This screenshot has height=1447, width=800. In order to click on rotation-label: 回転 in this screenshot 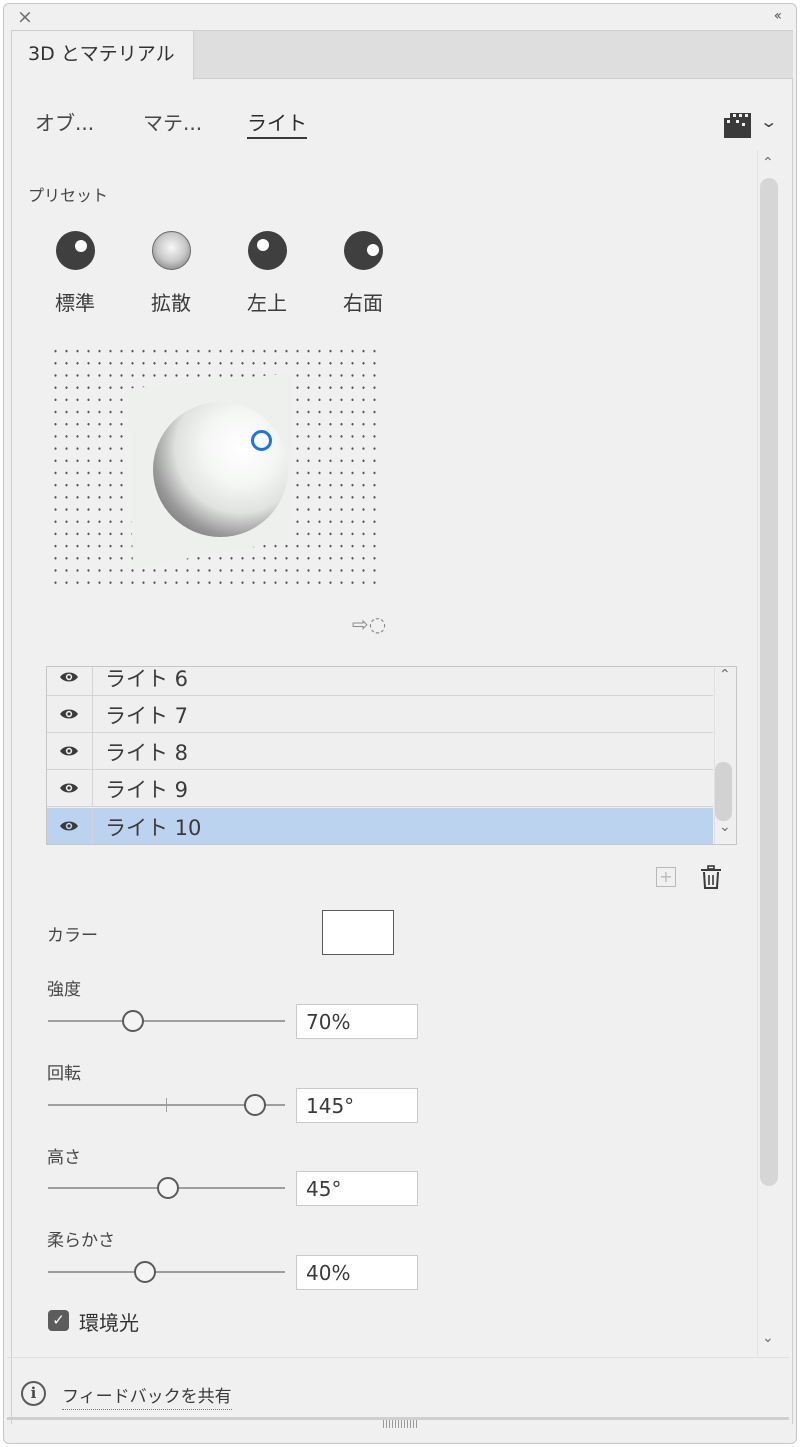, I will do `click(64, 1074)`.